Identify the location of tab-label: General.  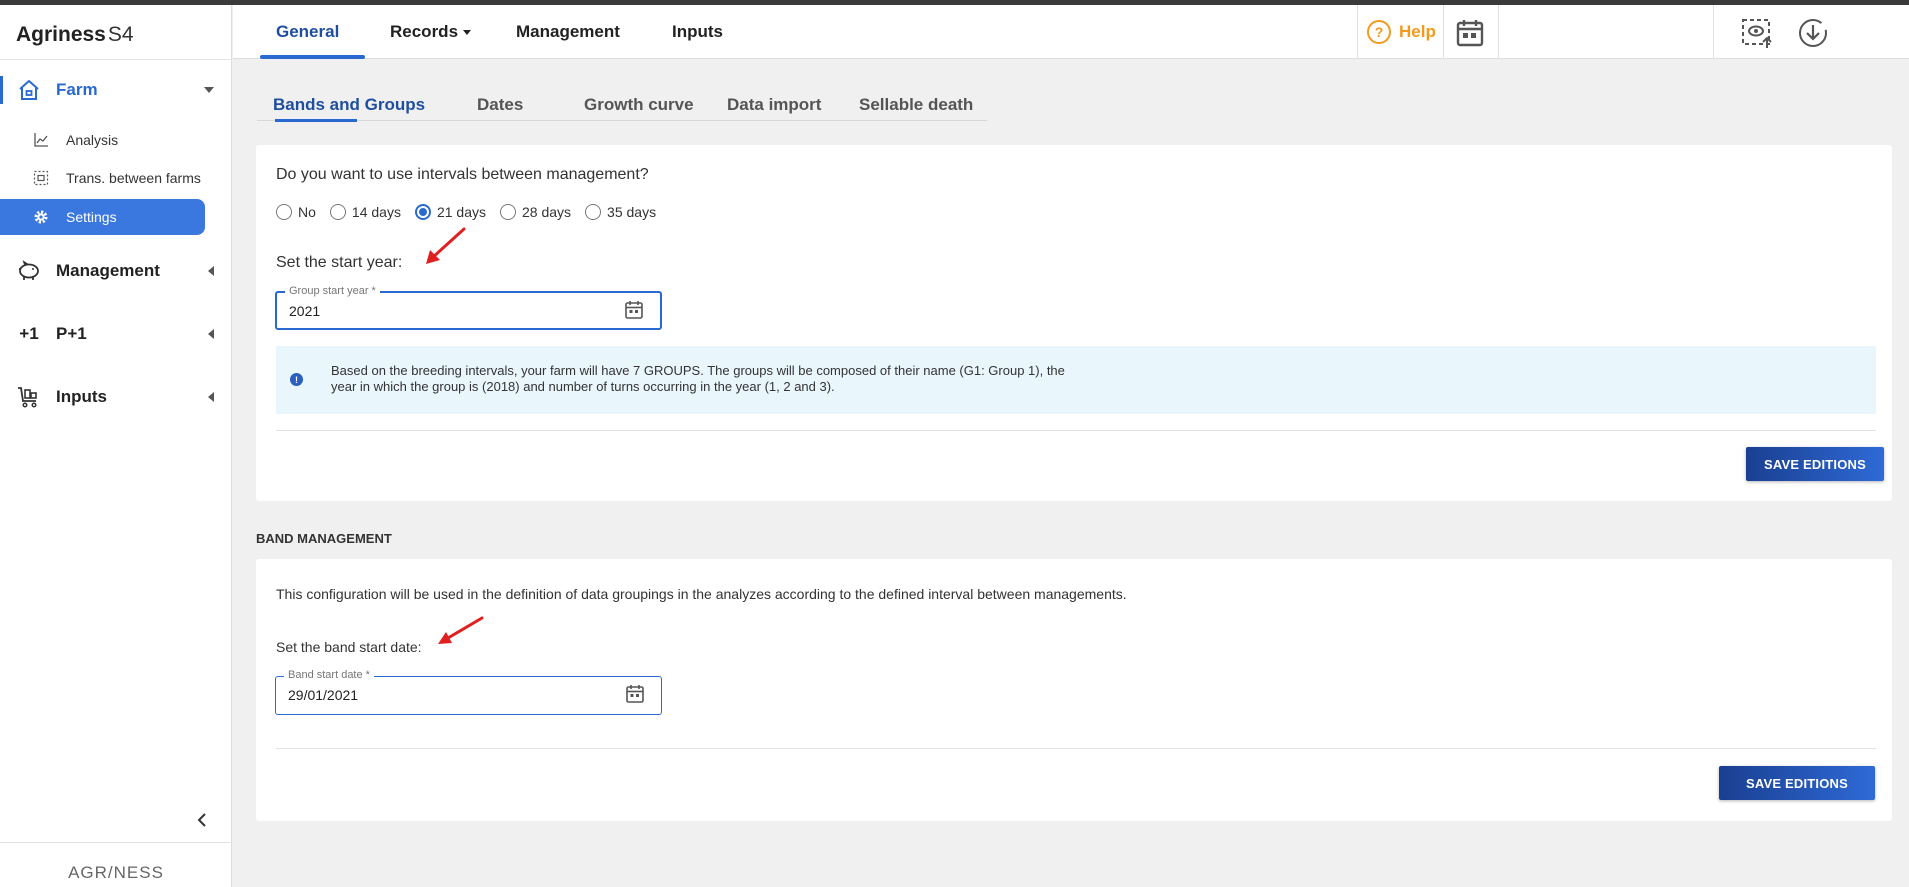
(308, 31).